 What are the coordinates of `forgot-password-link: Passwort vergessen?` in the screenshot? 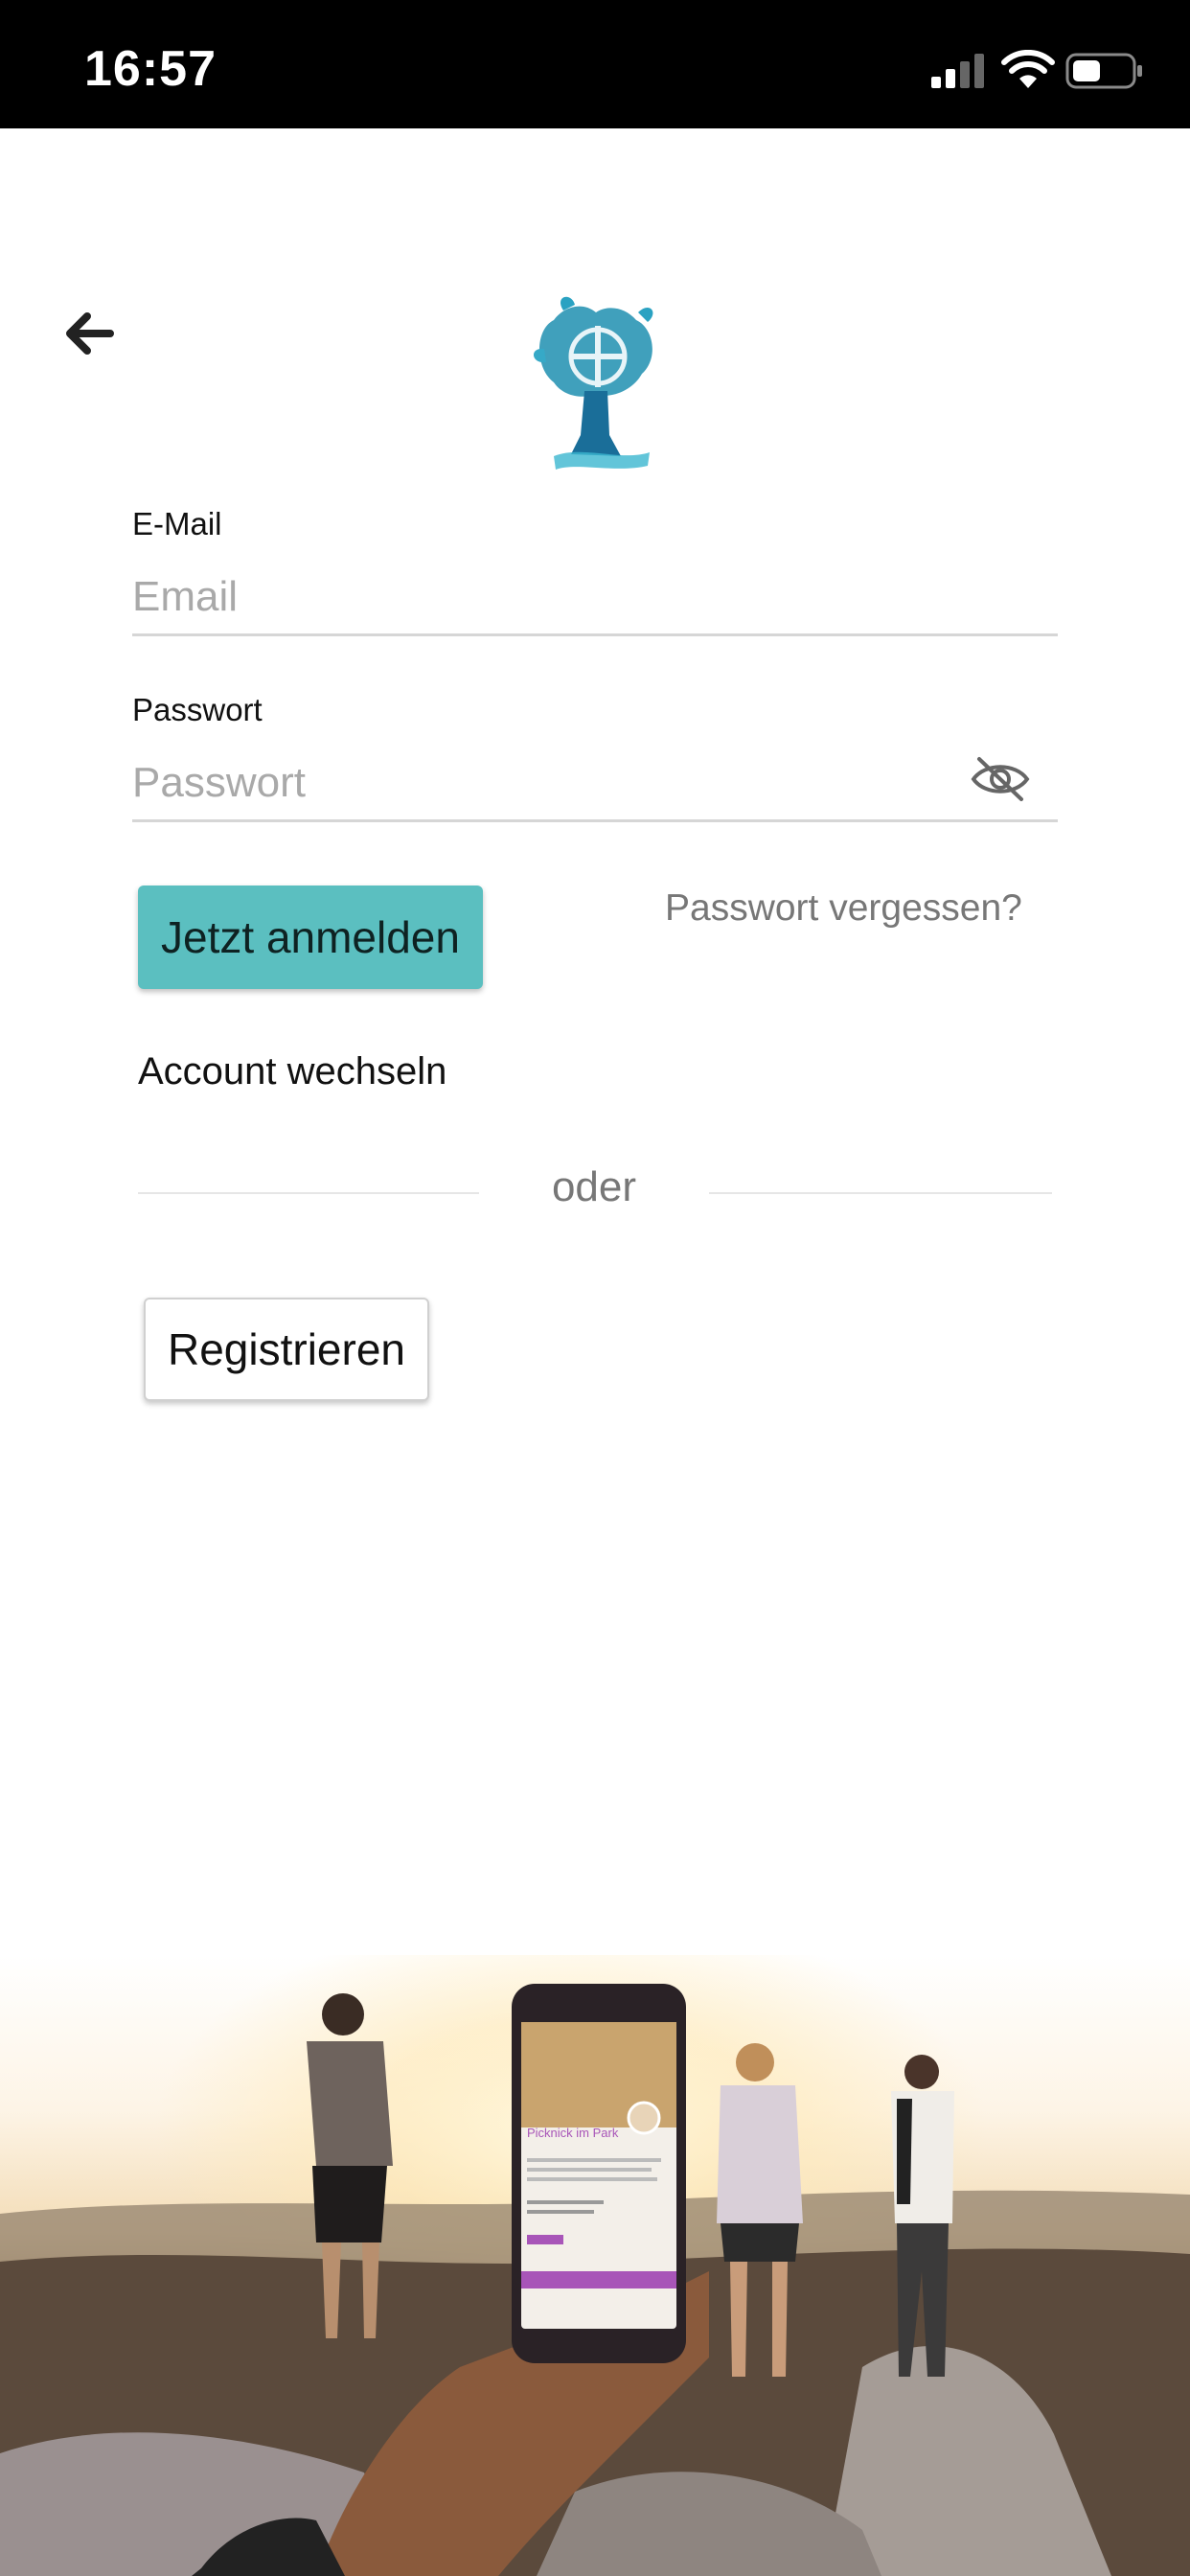 It's located at (843, 908).